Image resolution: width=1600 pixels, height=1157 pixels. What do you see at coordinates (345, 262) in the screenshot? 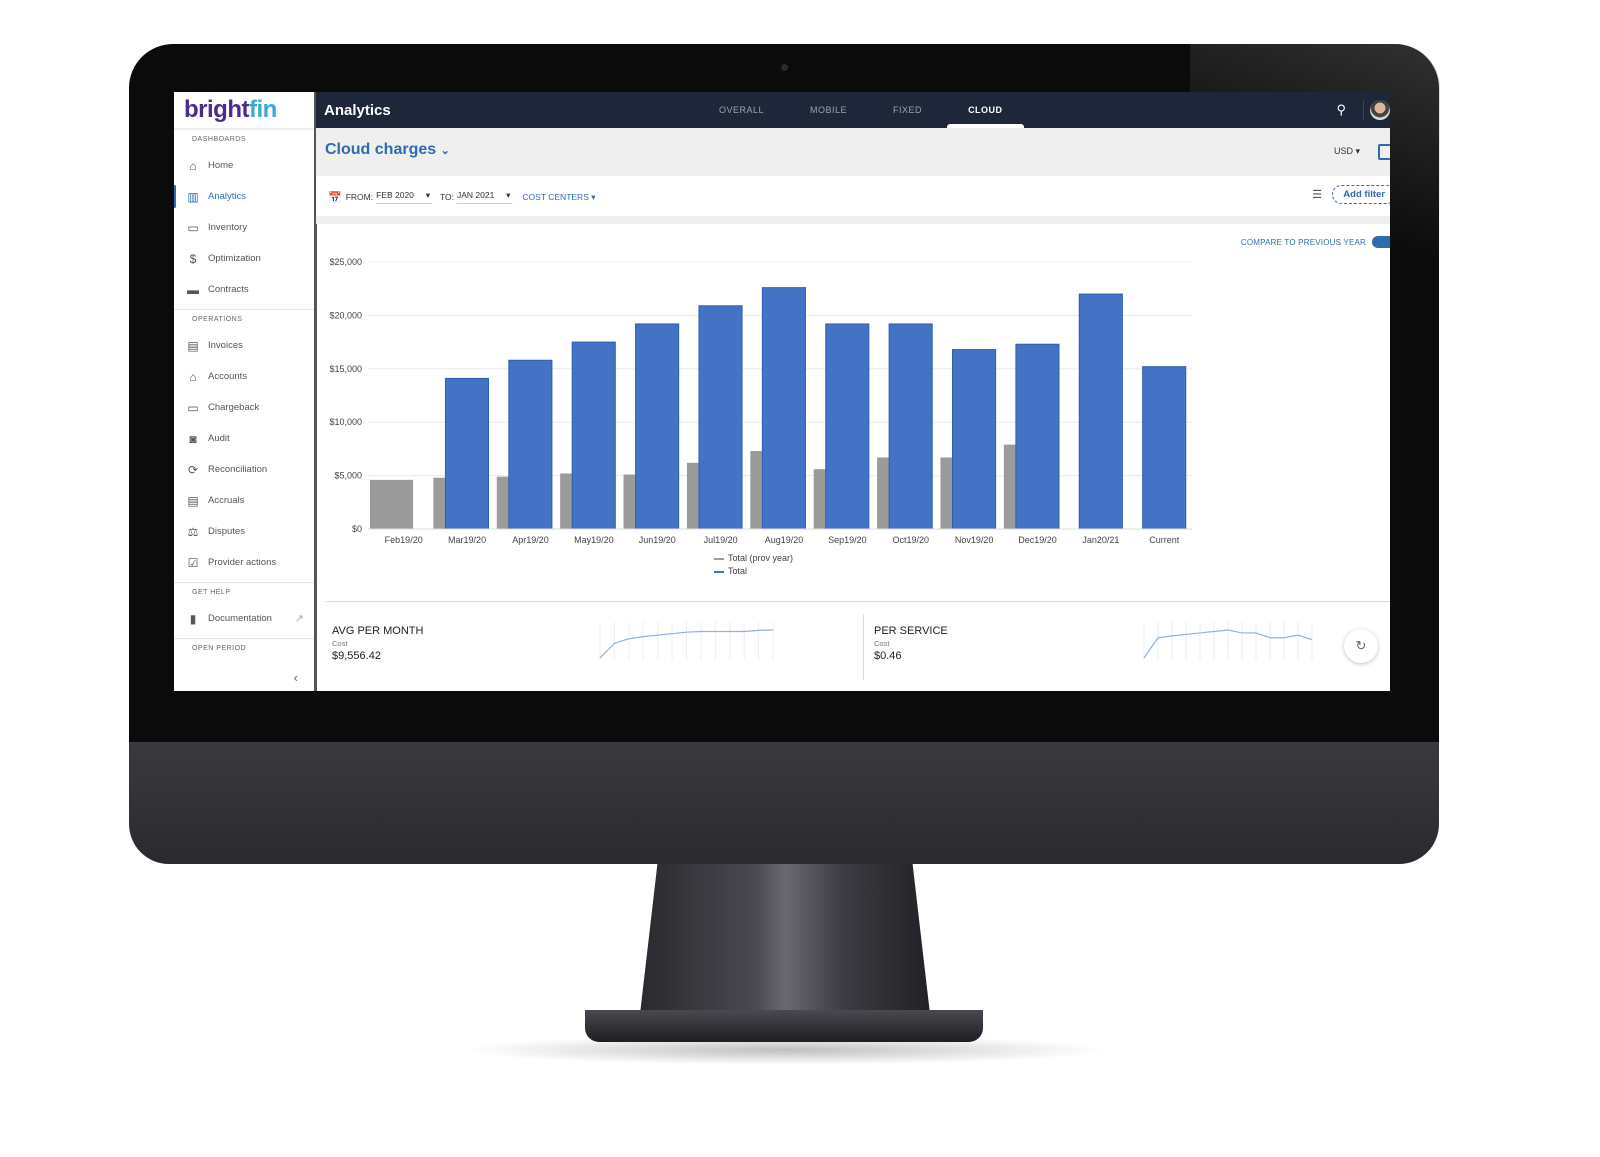
I see `y-tick-label: $25,000` at bounding box center [345, 262].